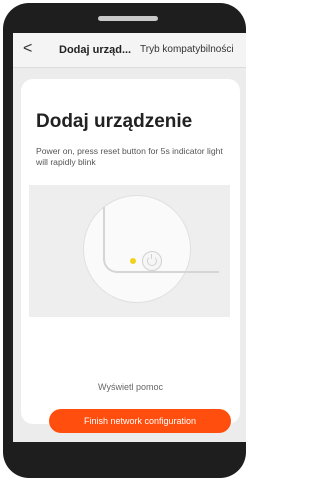  I want to click on help-link: Wyświetl pomoc, so click(130, 387).